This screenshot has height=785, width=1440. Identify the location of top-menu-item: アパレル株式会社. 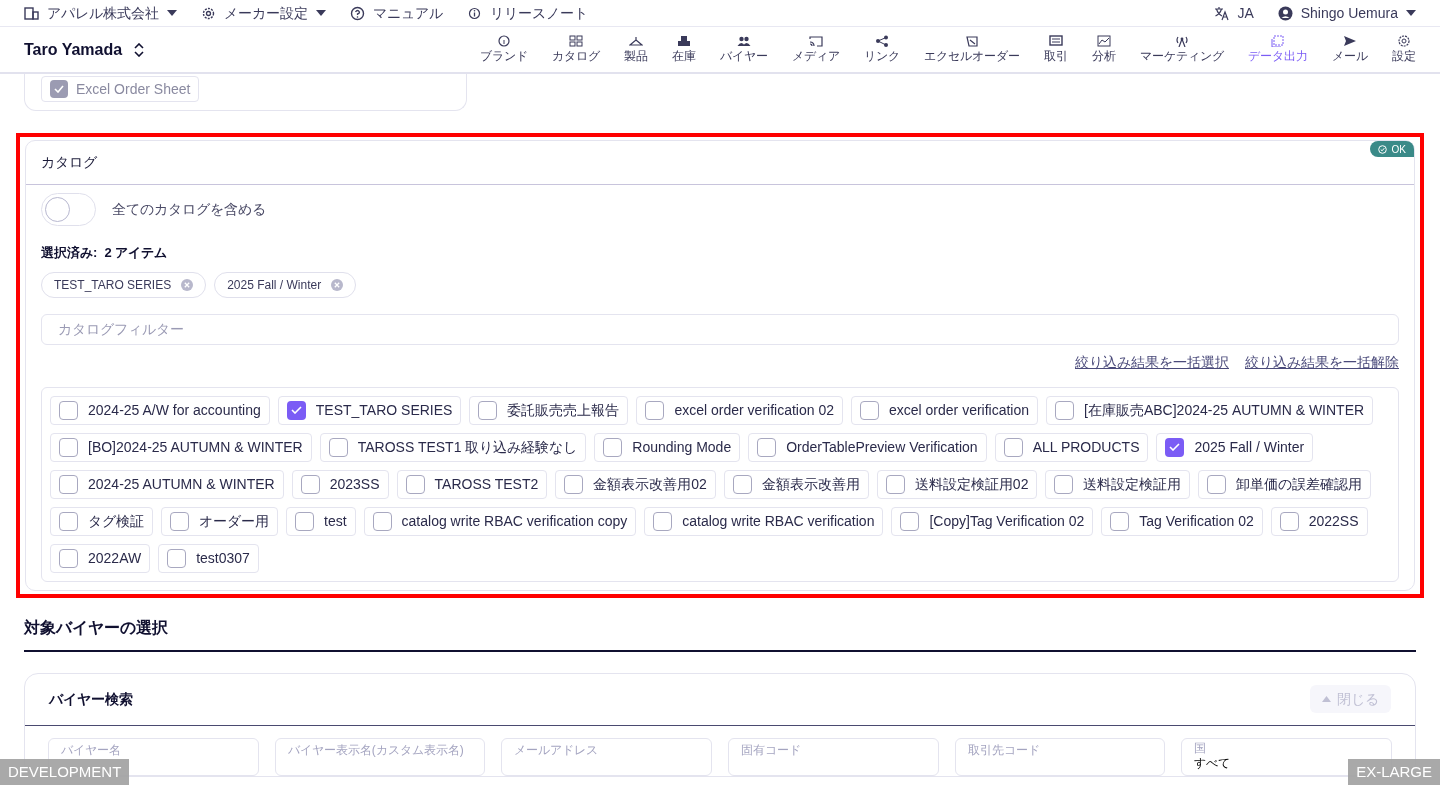
(100, 13).